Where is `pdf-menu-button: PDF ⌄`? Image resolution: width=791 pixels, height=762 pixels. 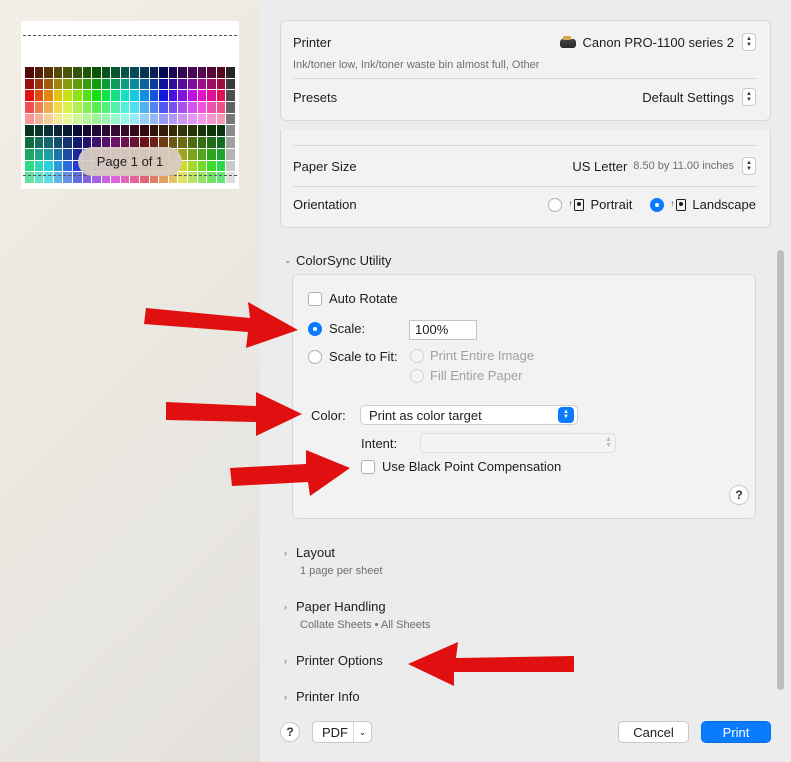
pdf-menu-button: PDF ⌄ is located at coordinates (342, 732).